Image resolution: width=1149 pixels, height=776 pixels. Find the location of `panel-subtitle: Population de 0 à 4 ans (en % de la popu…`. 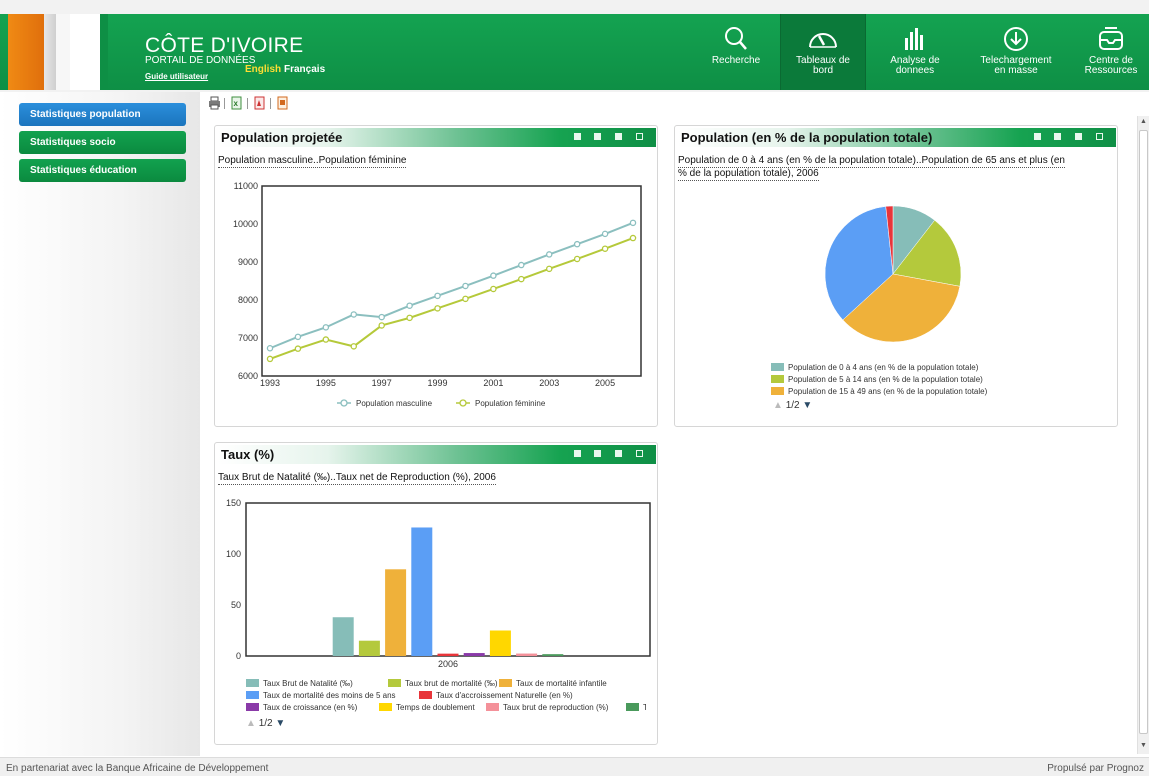

panel-subtitle: Population de 0 à 4 ans (en % de la popu… is located at coordinates (871, 168).